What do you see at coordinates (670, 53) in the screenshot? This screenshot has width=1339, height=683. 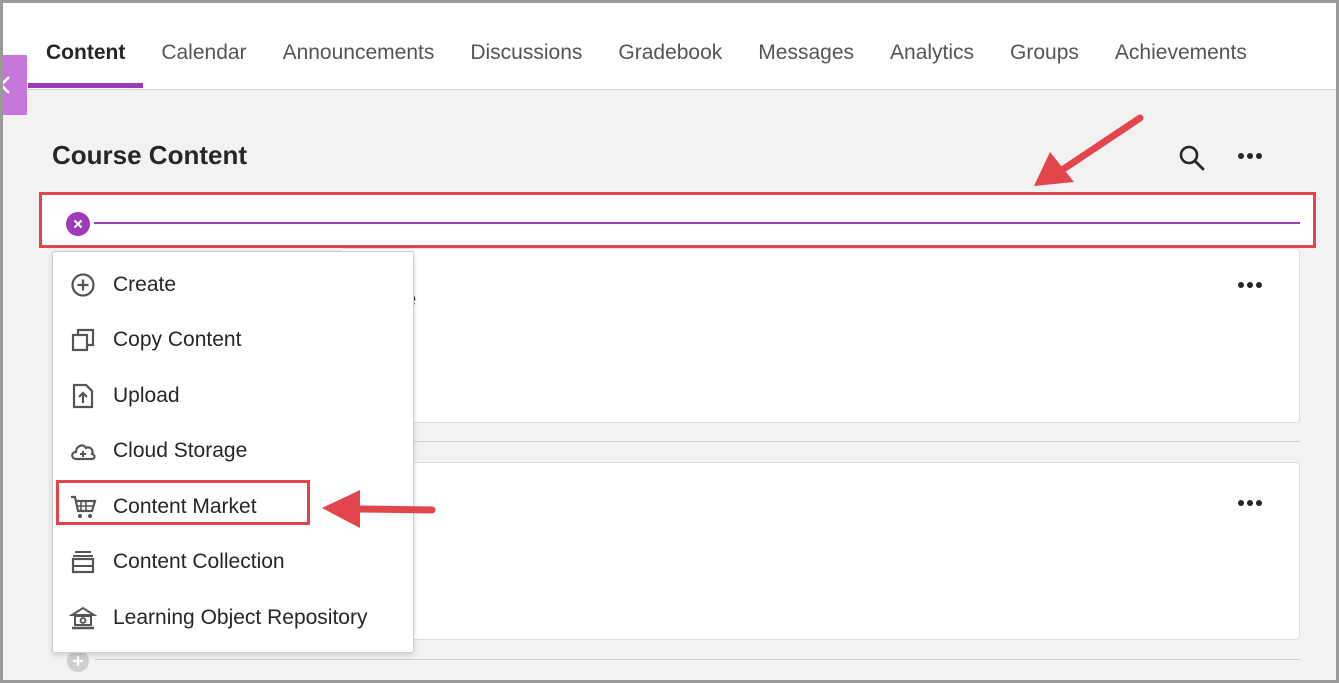 I see `tab-gradebook: Gradebook` at bounding box center [670, 53].